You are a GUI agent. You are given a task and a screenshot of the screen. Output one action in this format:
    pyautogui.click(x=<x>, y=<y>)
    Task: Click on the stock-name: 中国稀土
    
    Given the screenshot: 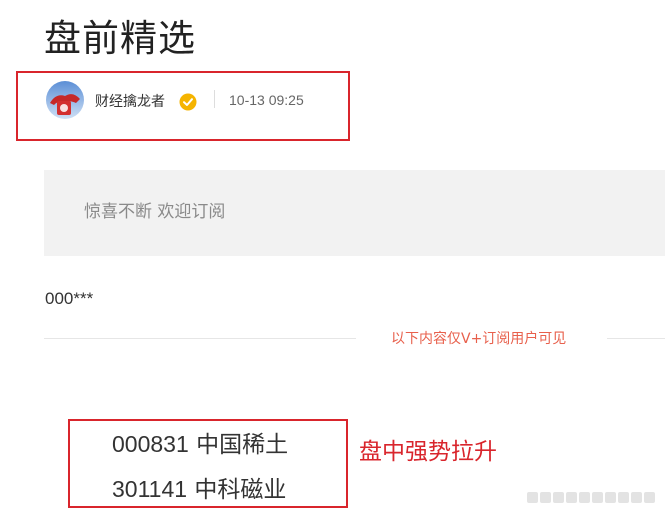 What is the action you would take?
    pyautogui.click(x=242, y=445)
    